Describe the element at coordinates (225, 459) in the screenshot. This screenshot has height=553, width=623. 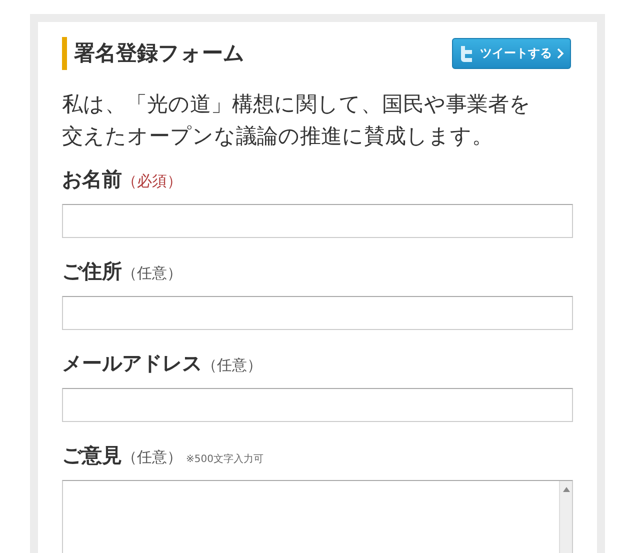
I see `field-hint: ※500文字入力可` at that location.